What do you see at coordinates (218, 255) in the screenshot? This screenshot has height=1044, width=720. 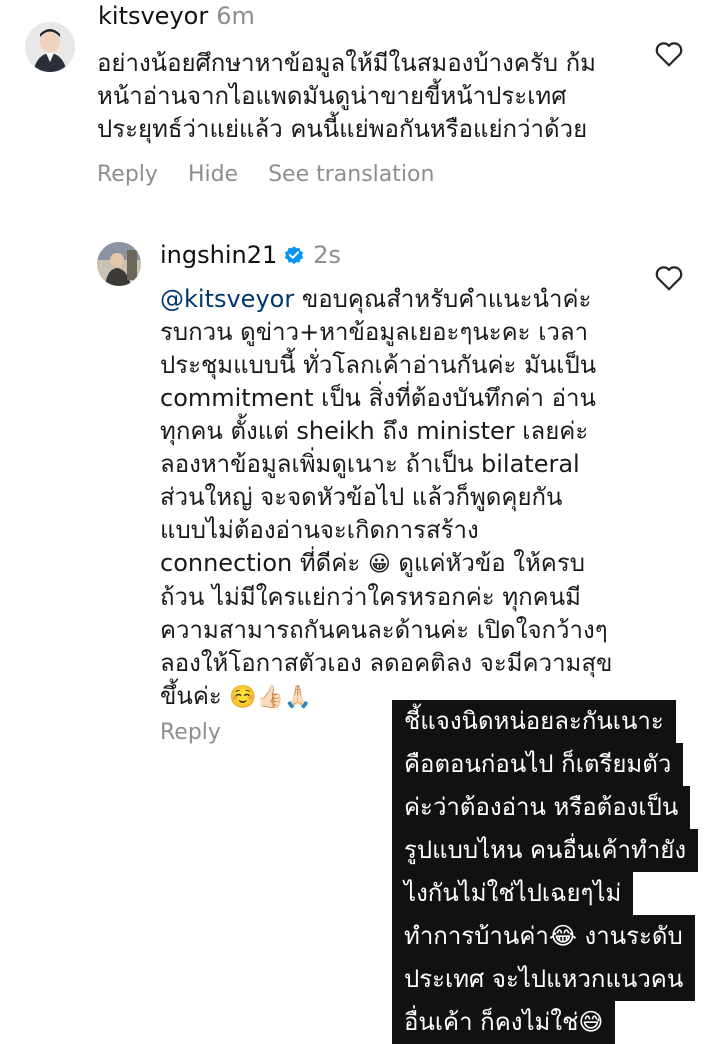 I see `username-text: ingshin21` at bounding box center [218, 255].